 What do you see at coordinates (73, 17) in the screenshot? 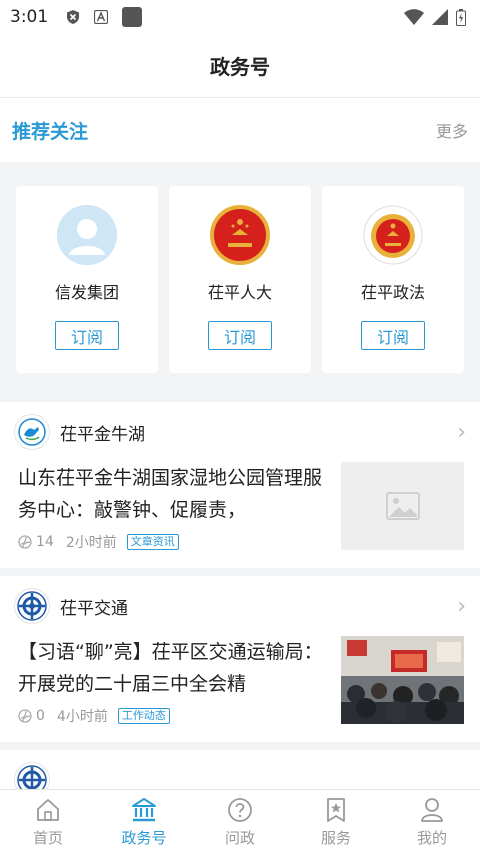
I see `shield-x-icon` at bounding box center [73, 17].